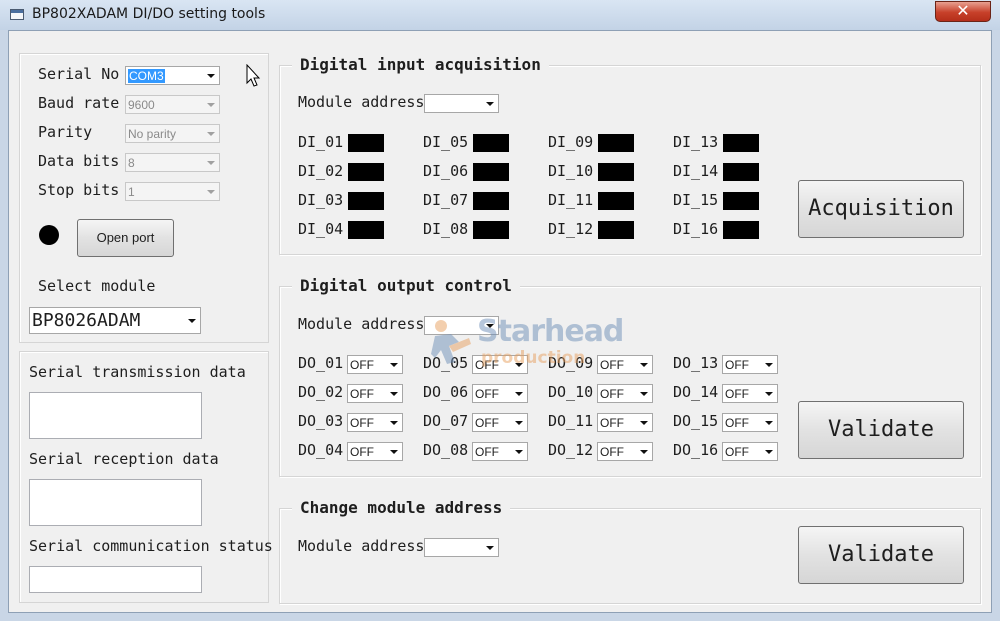 This screenshot has height=621, width=1000. I want to click on do-group-title: Digital output control, so click(406, 285).